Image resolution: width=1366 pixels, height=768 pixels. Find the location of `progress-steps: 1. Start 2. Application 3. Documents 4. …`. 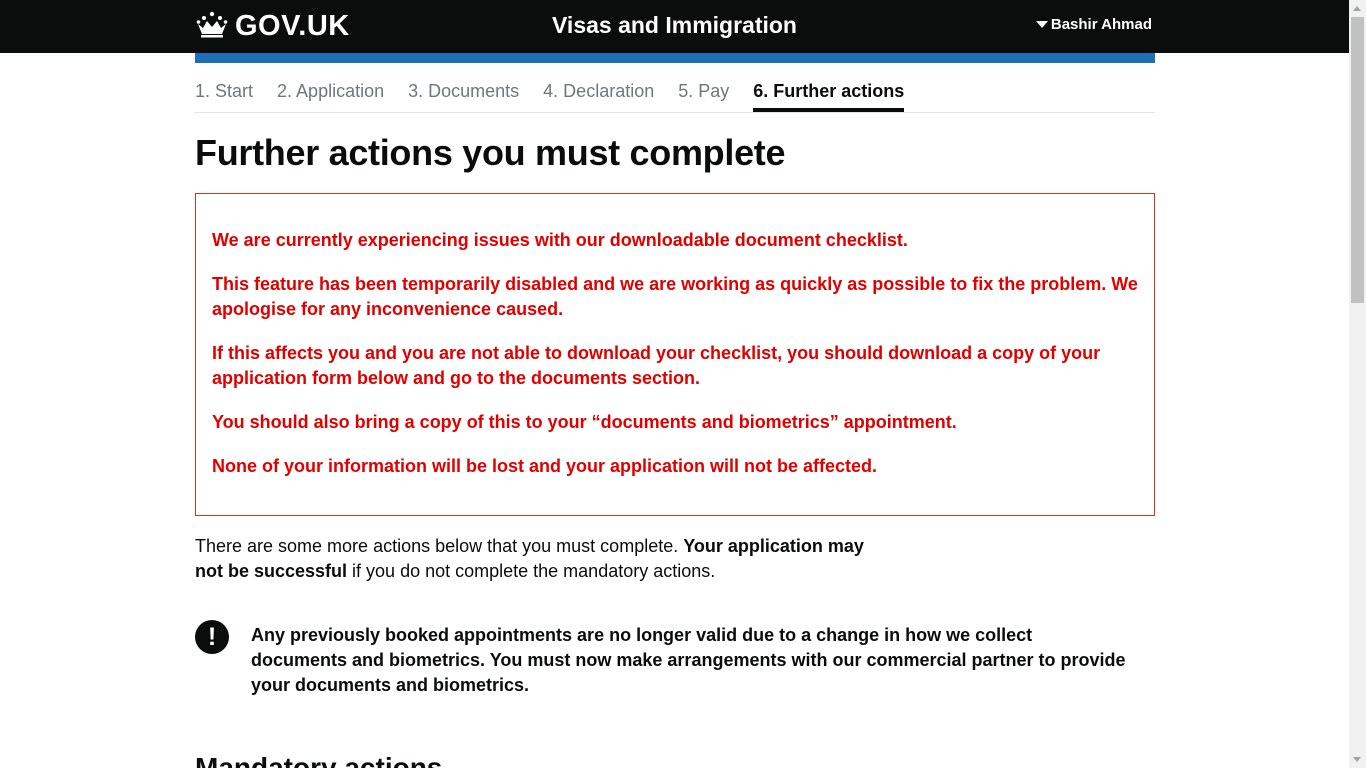

progress-steps: 1. Start 2. Application 3. Documents 4. … is located at coordinates (675, 95).